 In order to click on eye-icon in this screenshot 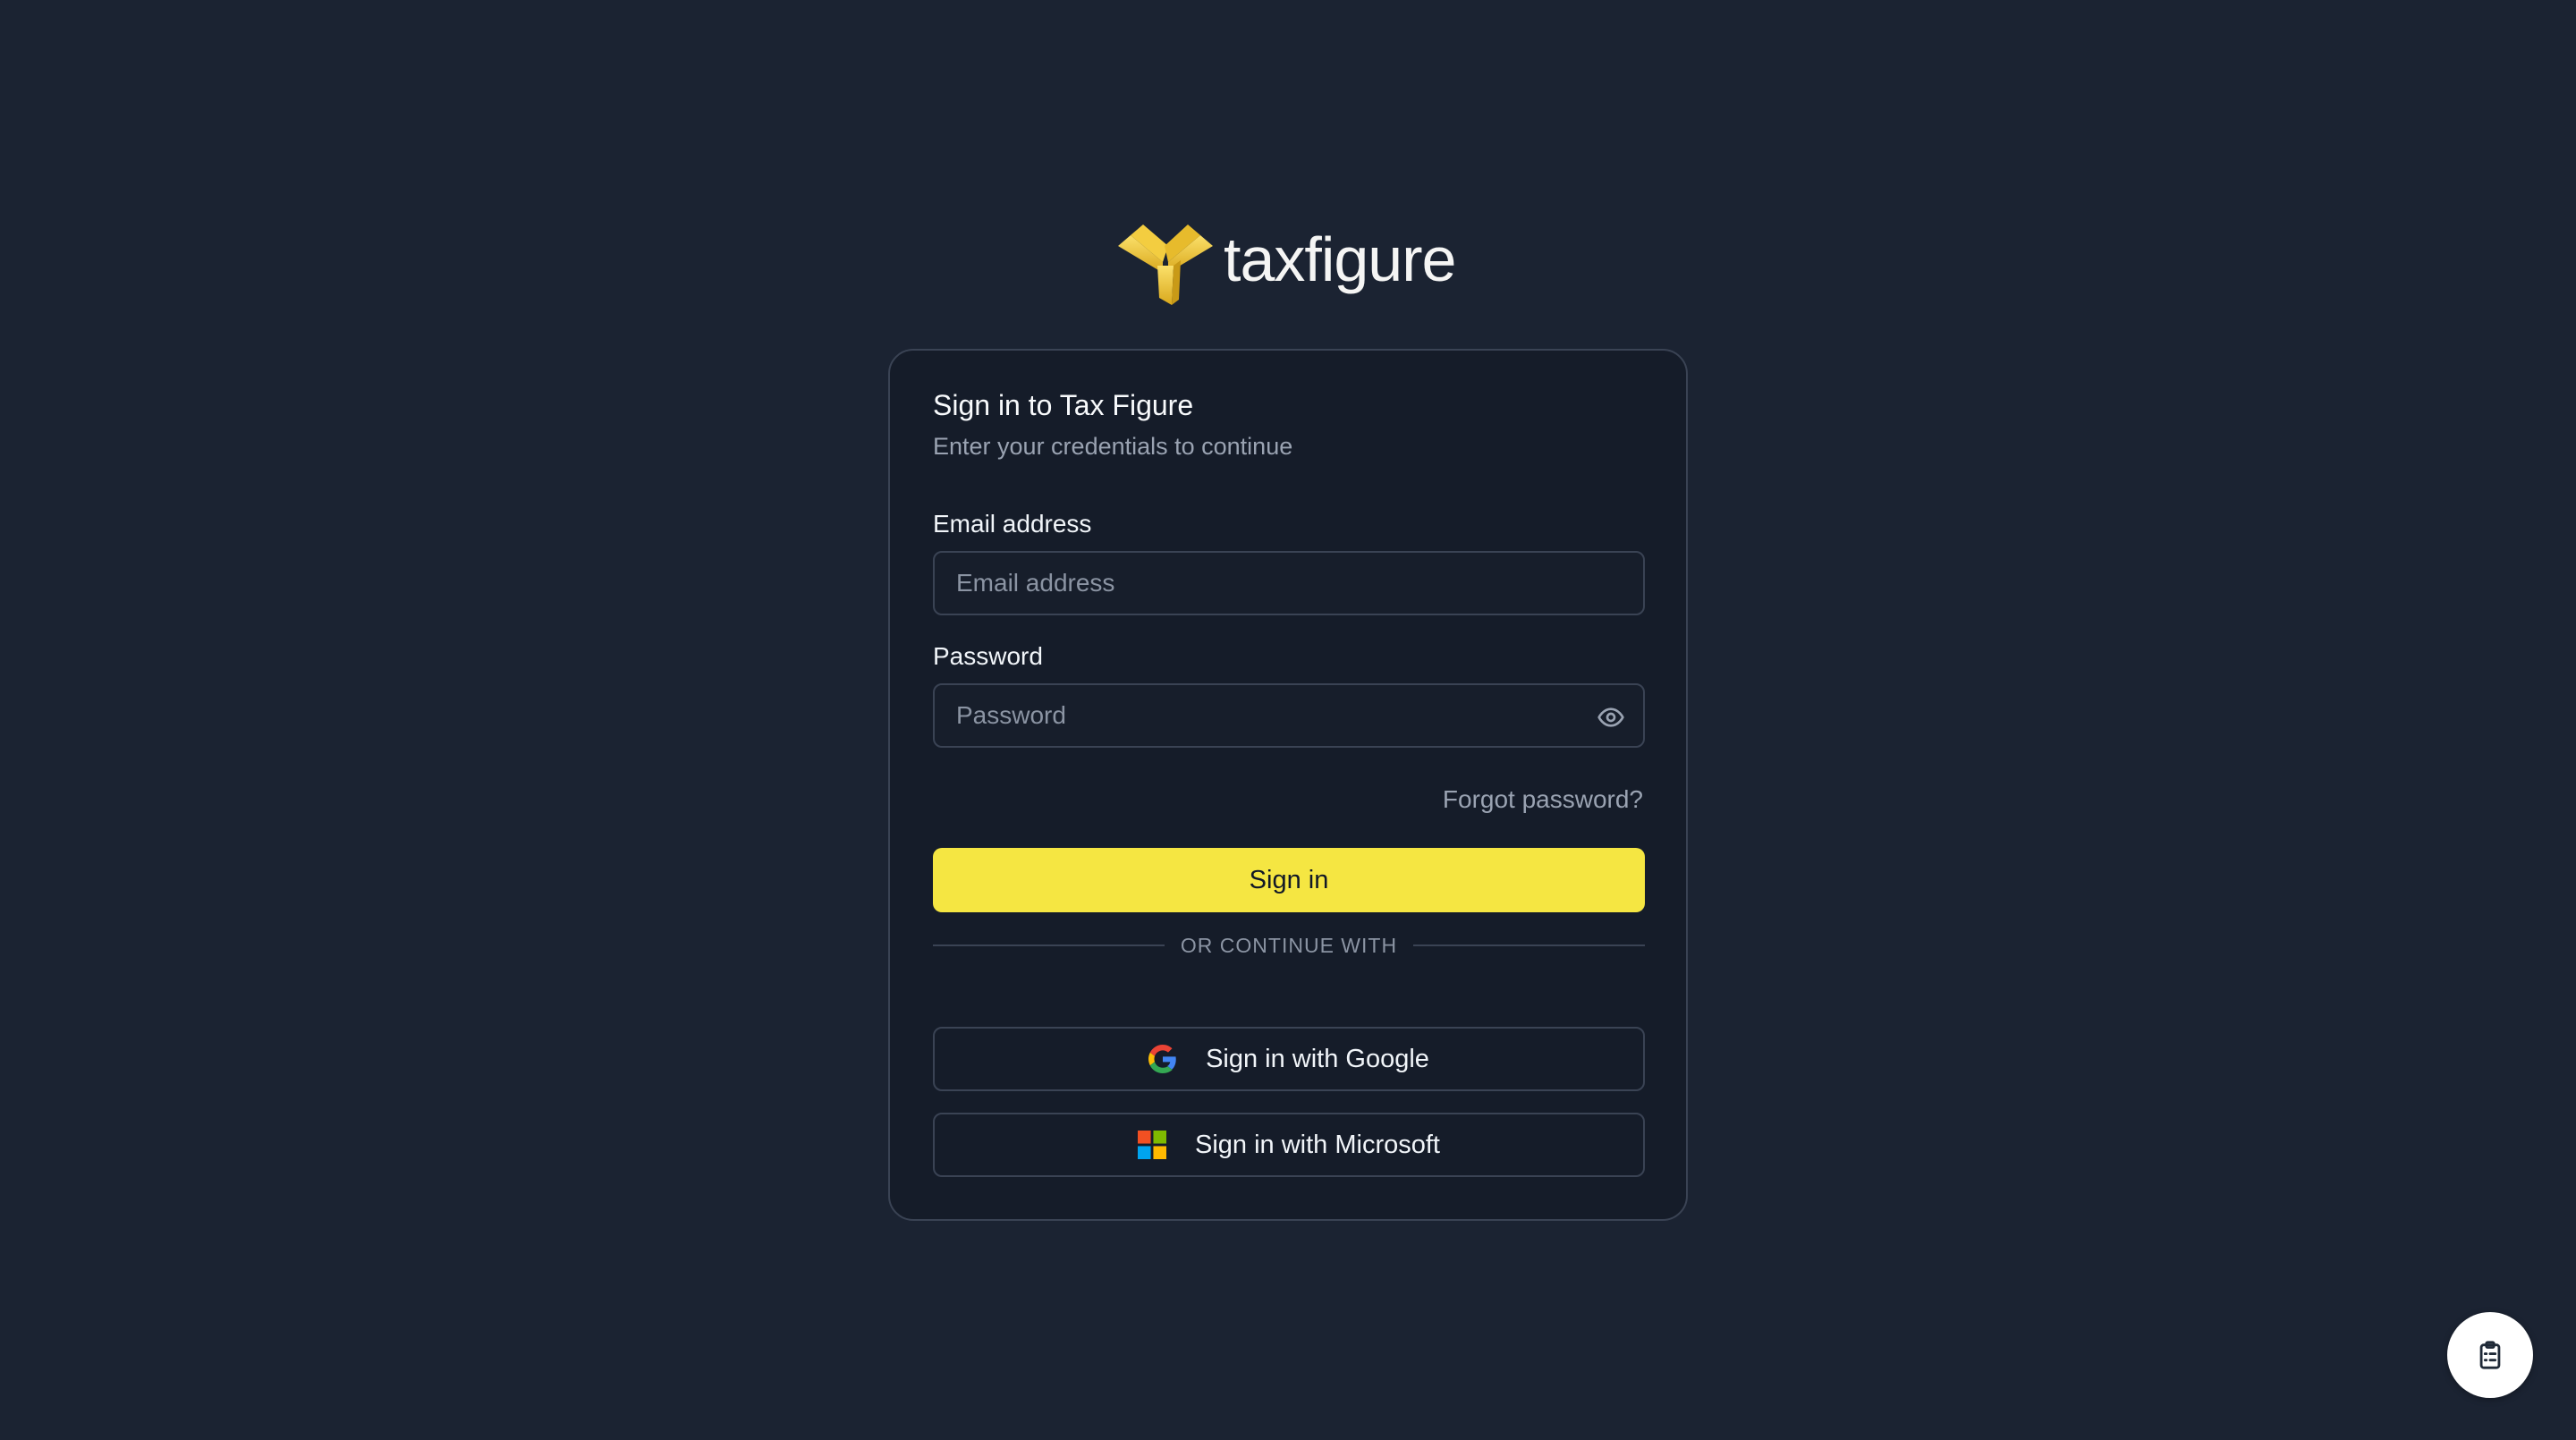, I will do `click(1610, 717)`.